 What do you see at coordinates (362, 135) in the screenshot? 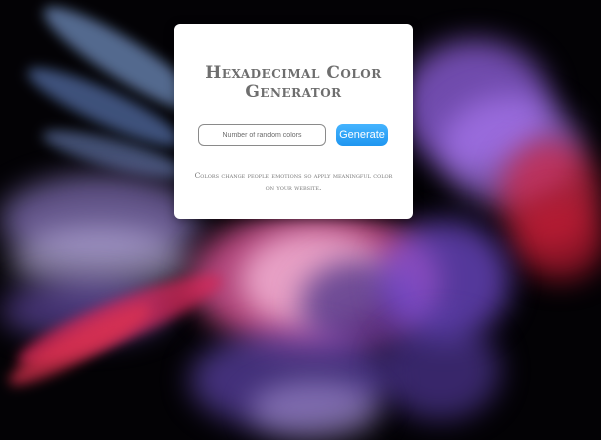
I see `generate-button: Generate` at bounding box center [362, 135].